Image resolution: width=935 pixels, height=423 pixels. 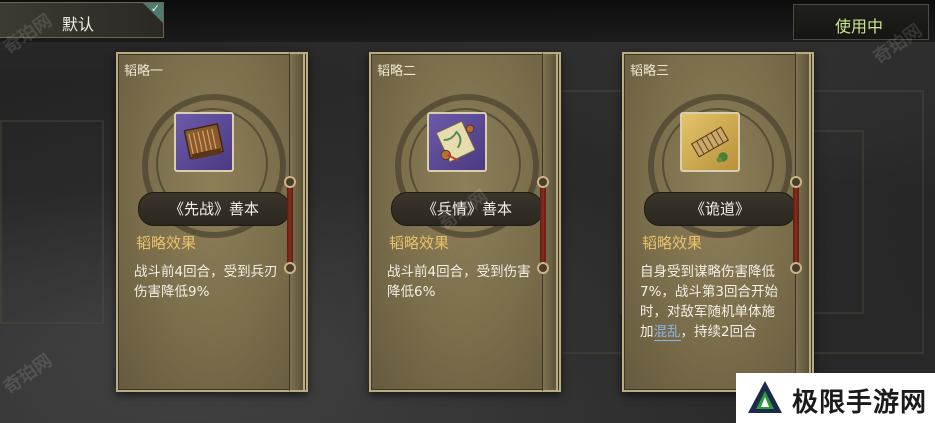 I want to click on confusion-status-link: 混乱, so click(x=667, y=332).